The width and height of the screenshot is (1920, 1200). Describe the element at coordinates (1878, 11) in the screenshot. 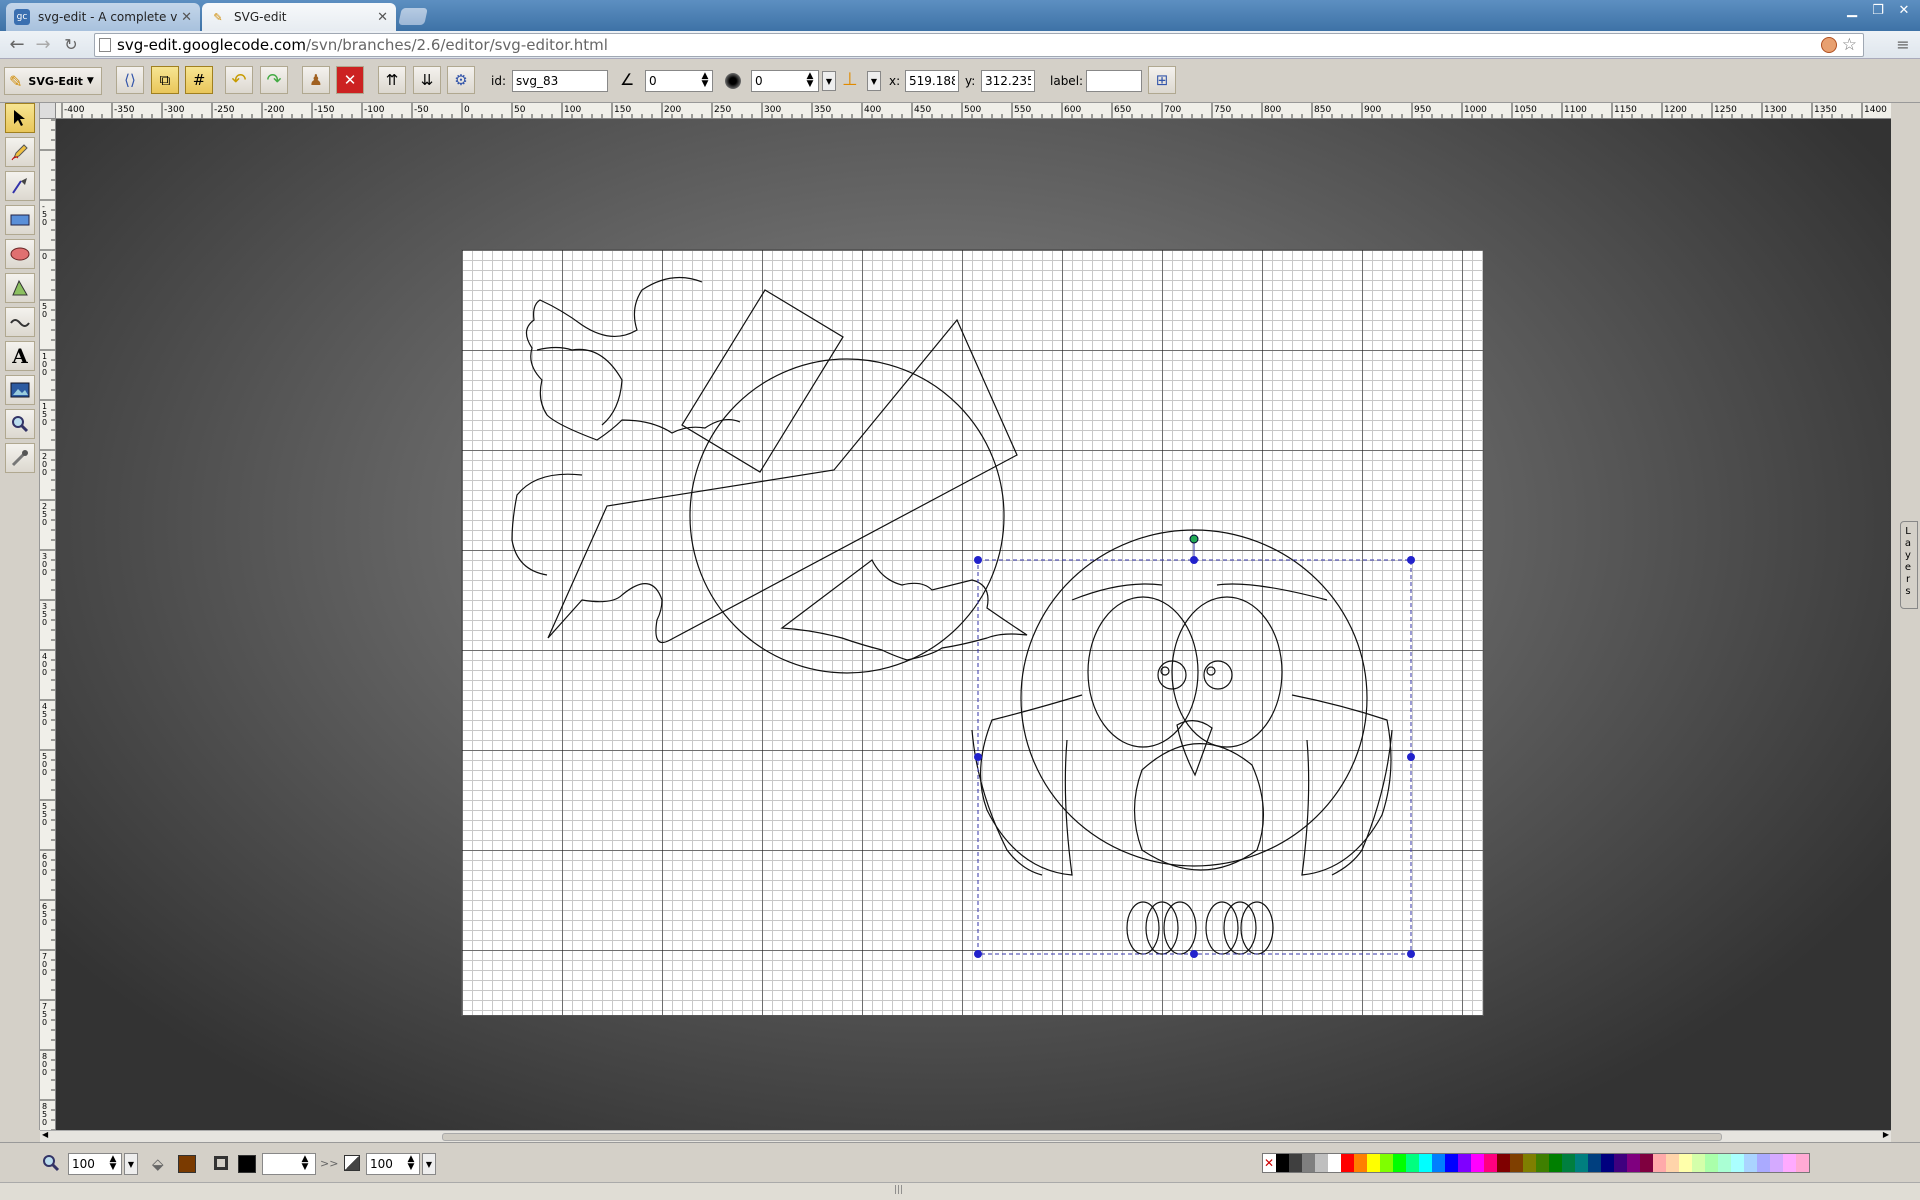

I see `restore-icon: ❐` at that location.